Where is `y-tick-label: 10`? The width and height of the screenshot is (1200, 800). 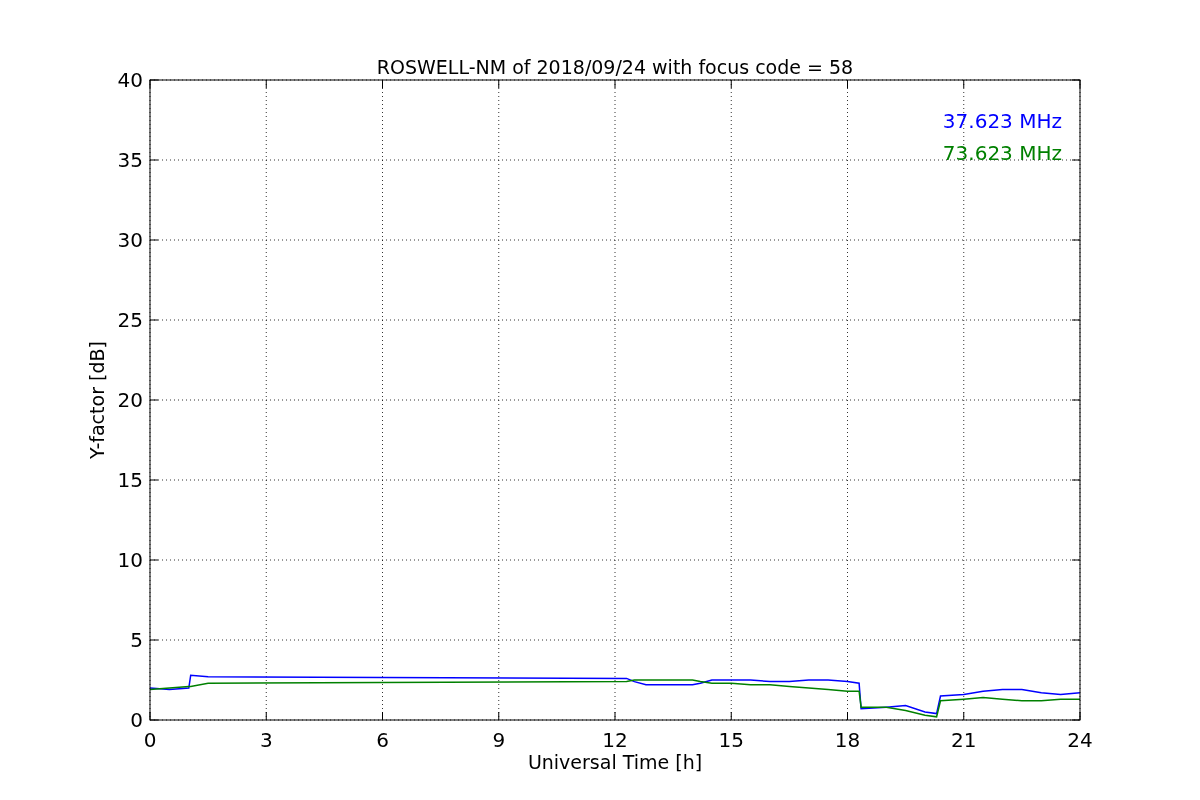
y-tick-label: 10 is located at coordinates (130, 560).